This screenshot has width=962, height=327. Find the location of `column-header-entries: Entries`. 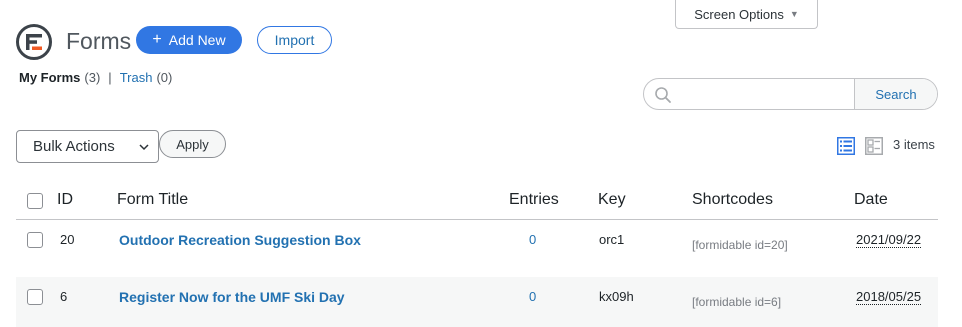

column-header-entries: Entries is located at coordinates (534, 199).